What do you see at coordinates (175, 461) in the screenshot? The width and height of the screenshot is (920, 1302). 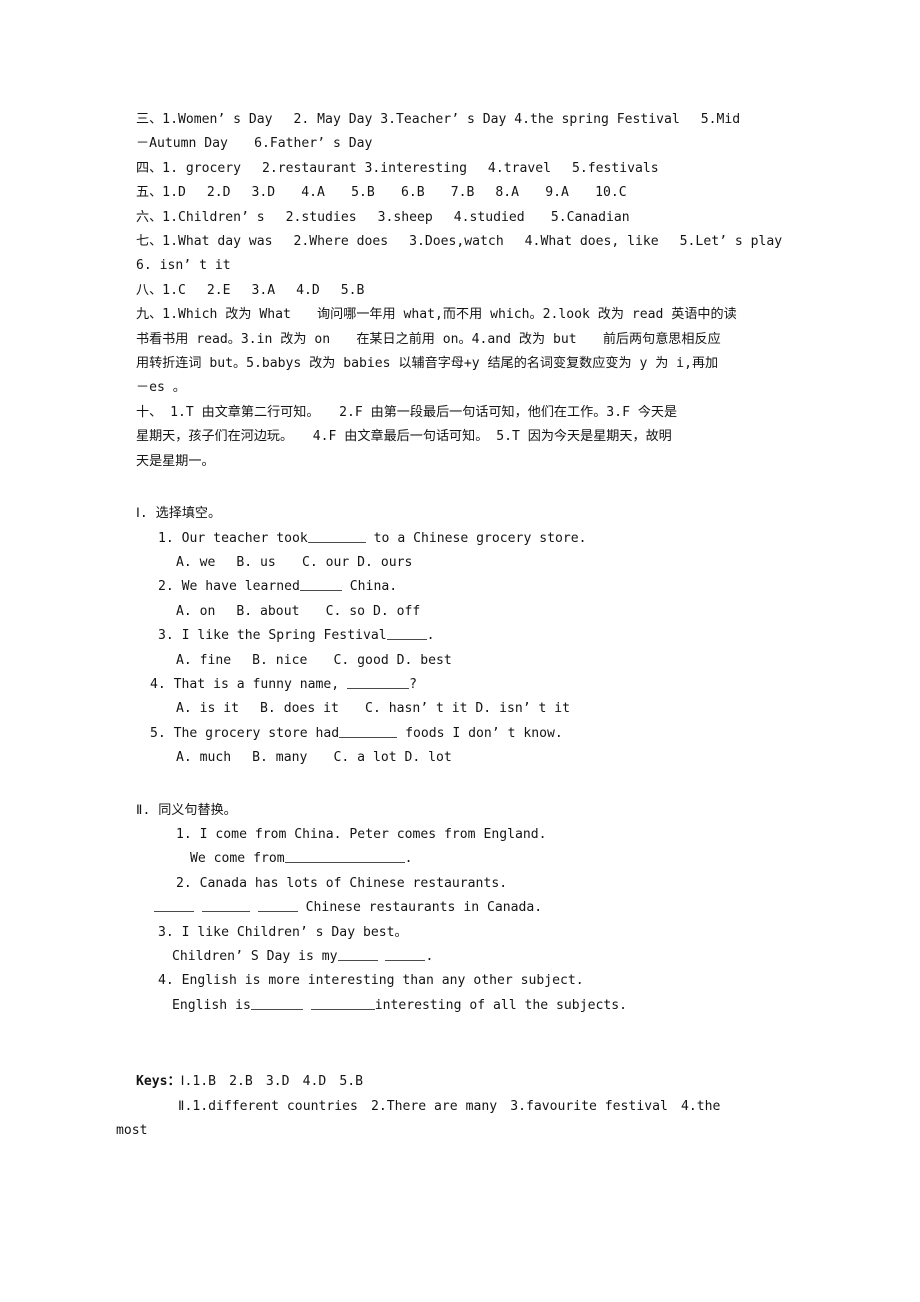 I see `answer-line-10c: 天是星期一。` at bounding box center [175, 461].